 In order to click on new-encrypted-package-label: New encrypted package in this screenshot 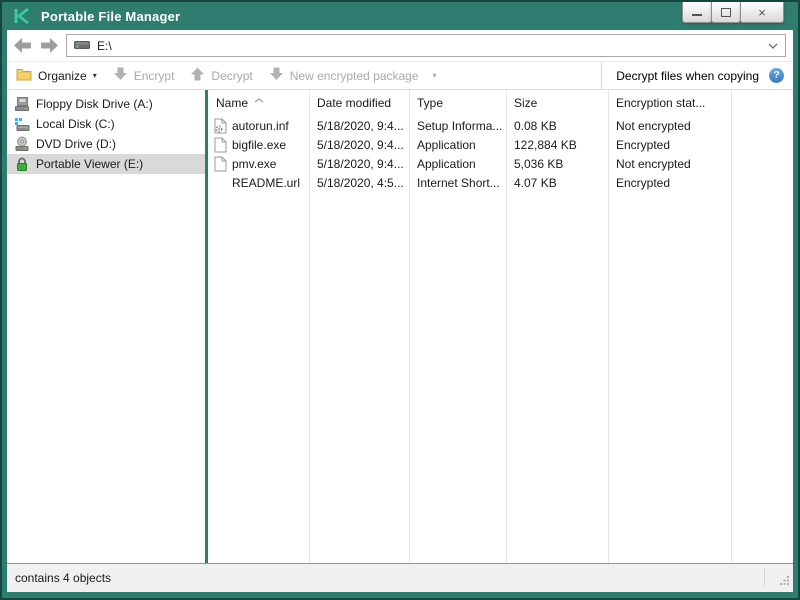, I will do `click(354, 75)`.